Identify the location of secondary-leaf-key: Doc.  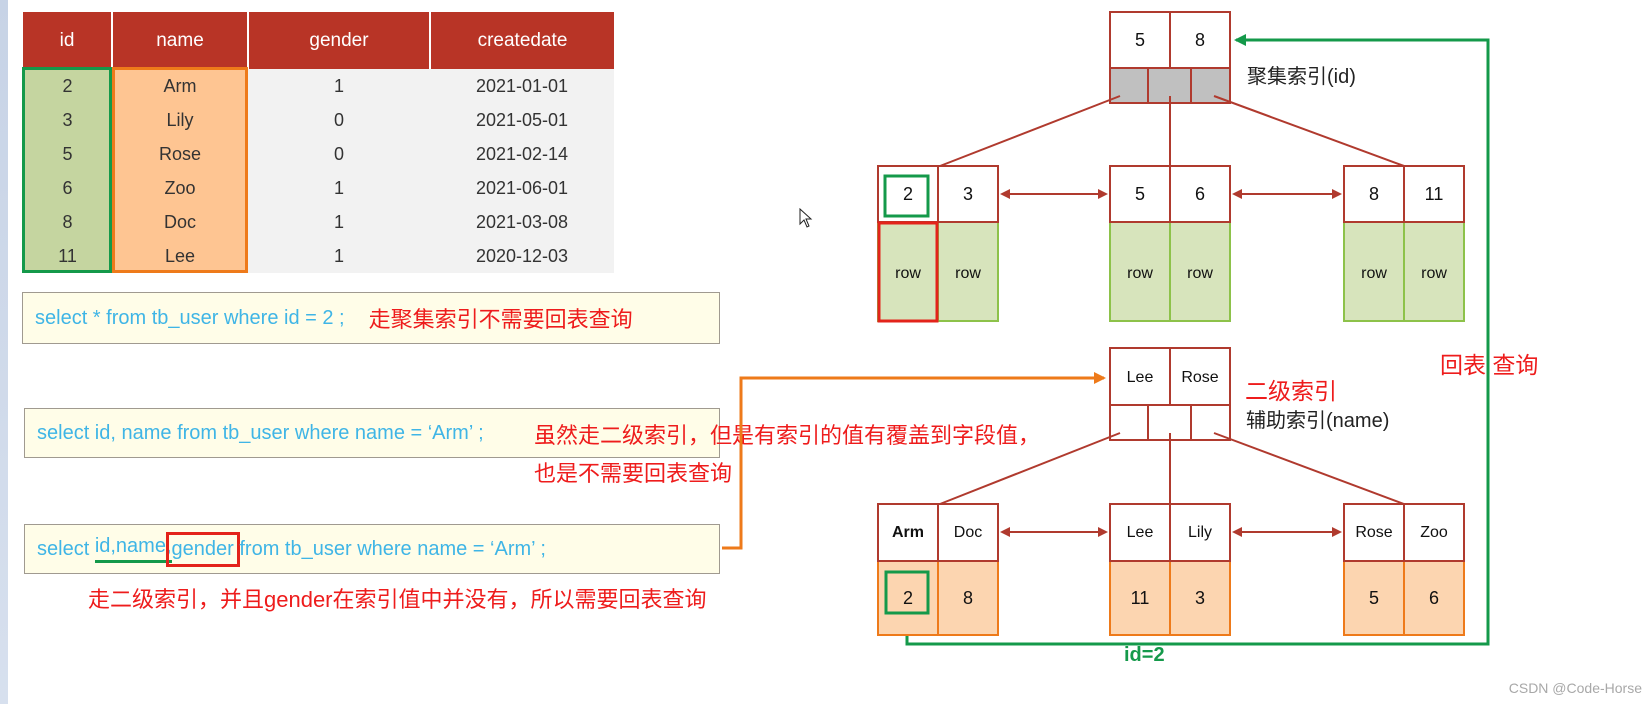
(968, 532).